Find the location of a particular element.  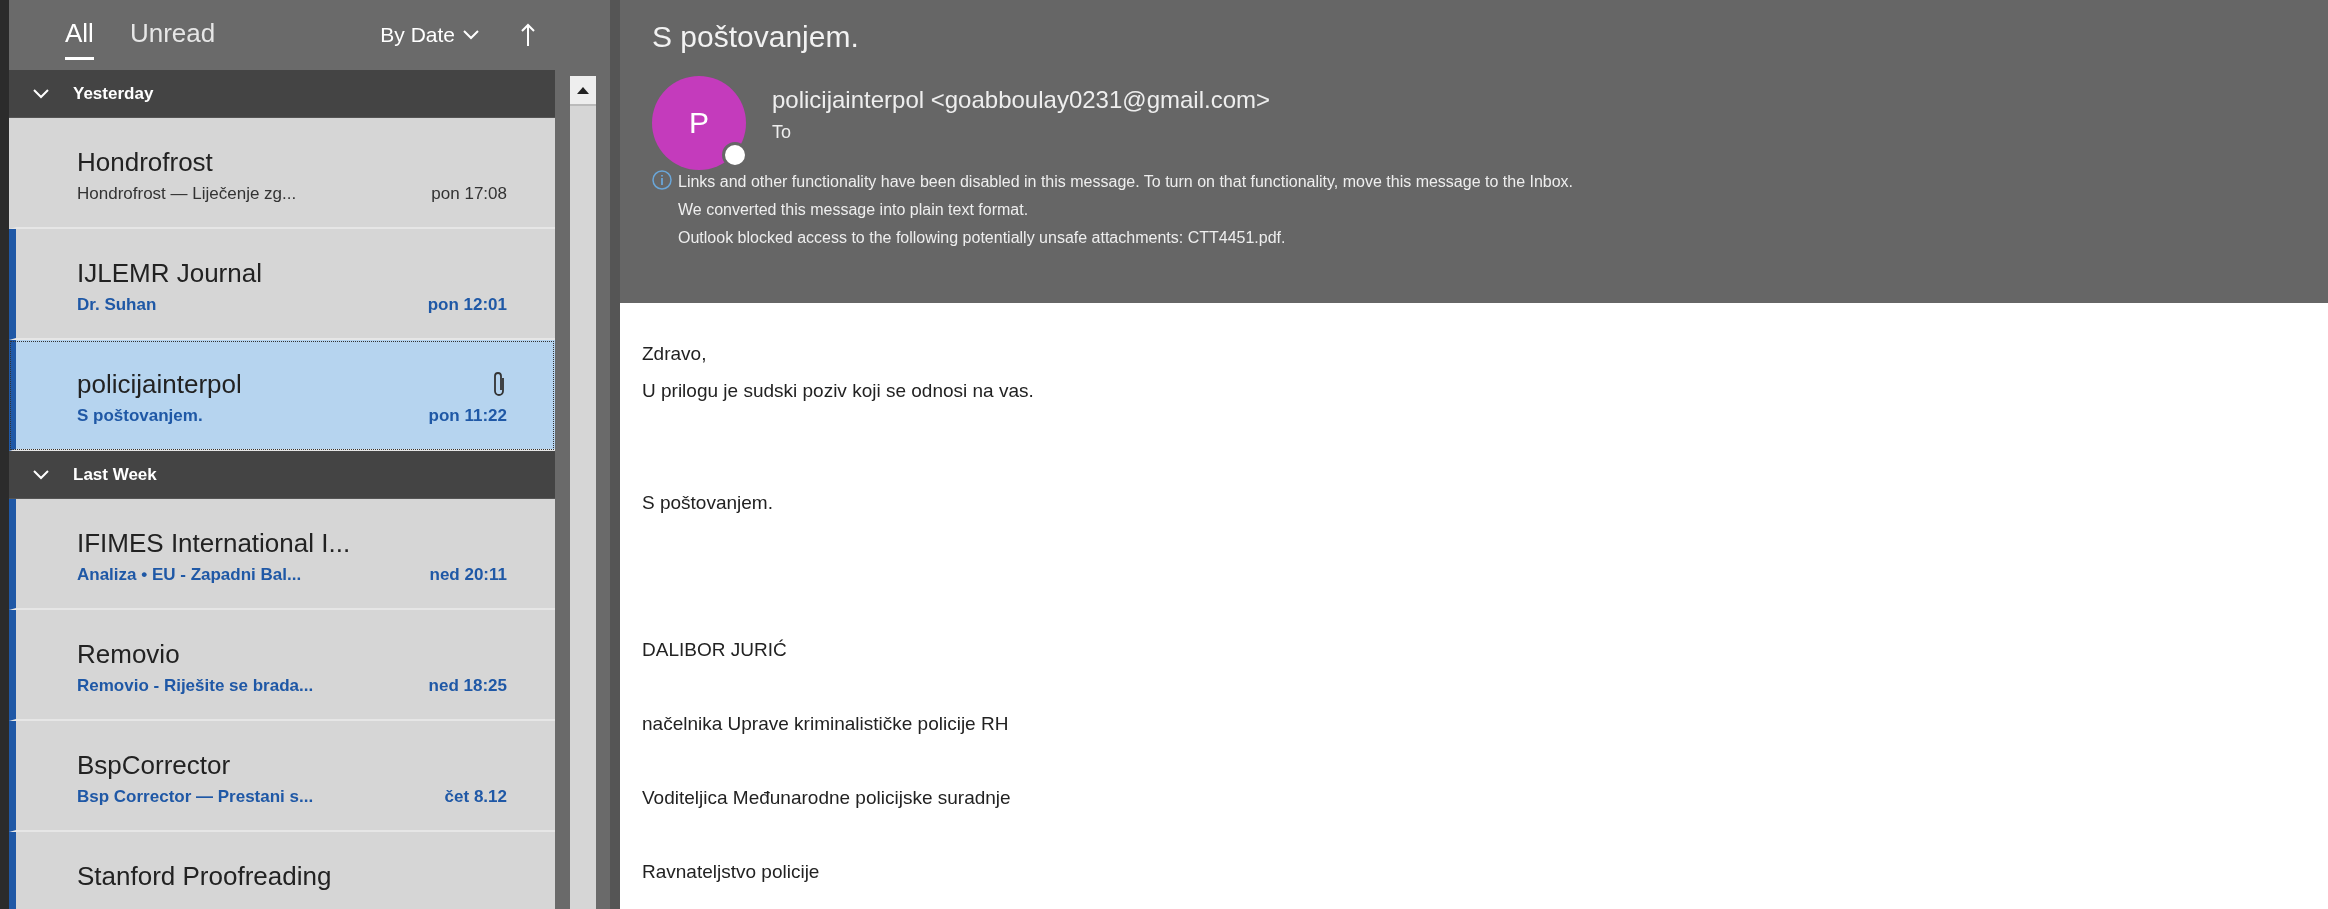

message-item: IFIMES International I... Analiza • EU - Zapadni Bal... ned 20:11 is located at coordinates (282, 554).